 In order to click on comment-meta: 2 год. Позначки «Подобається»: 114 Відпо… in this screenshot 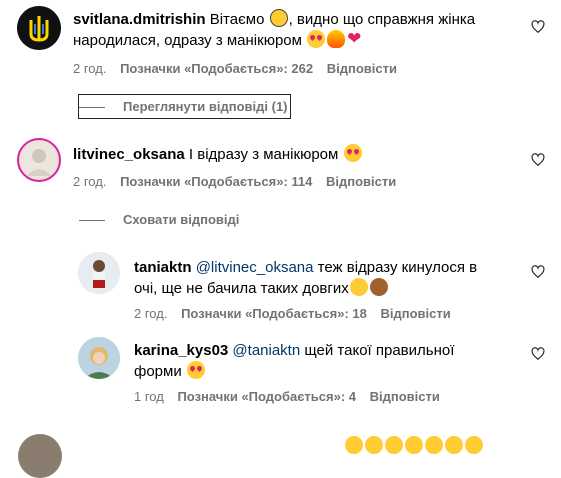, I will do `click(239, 181)`.